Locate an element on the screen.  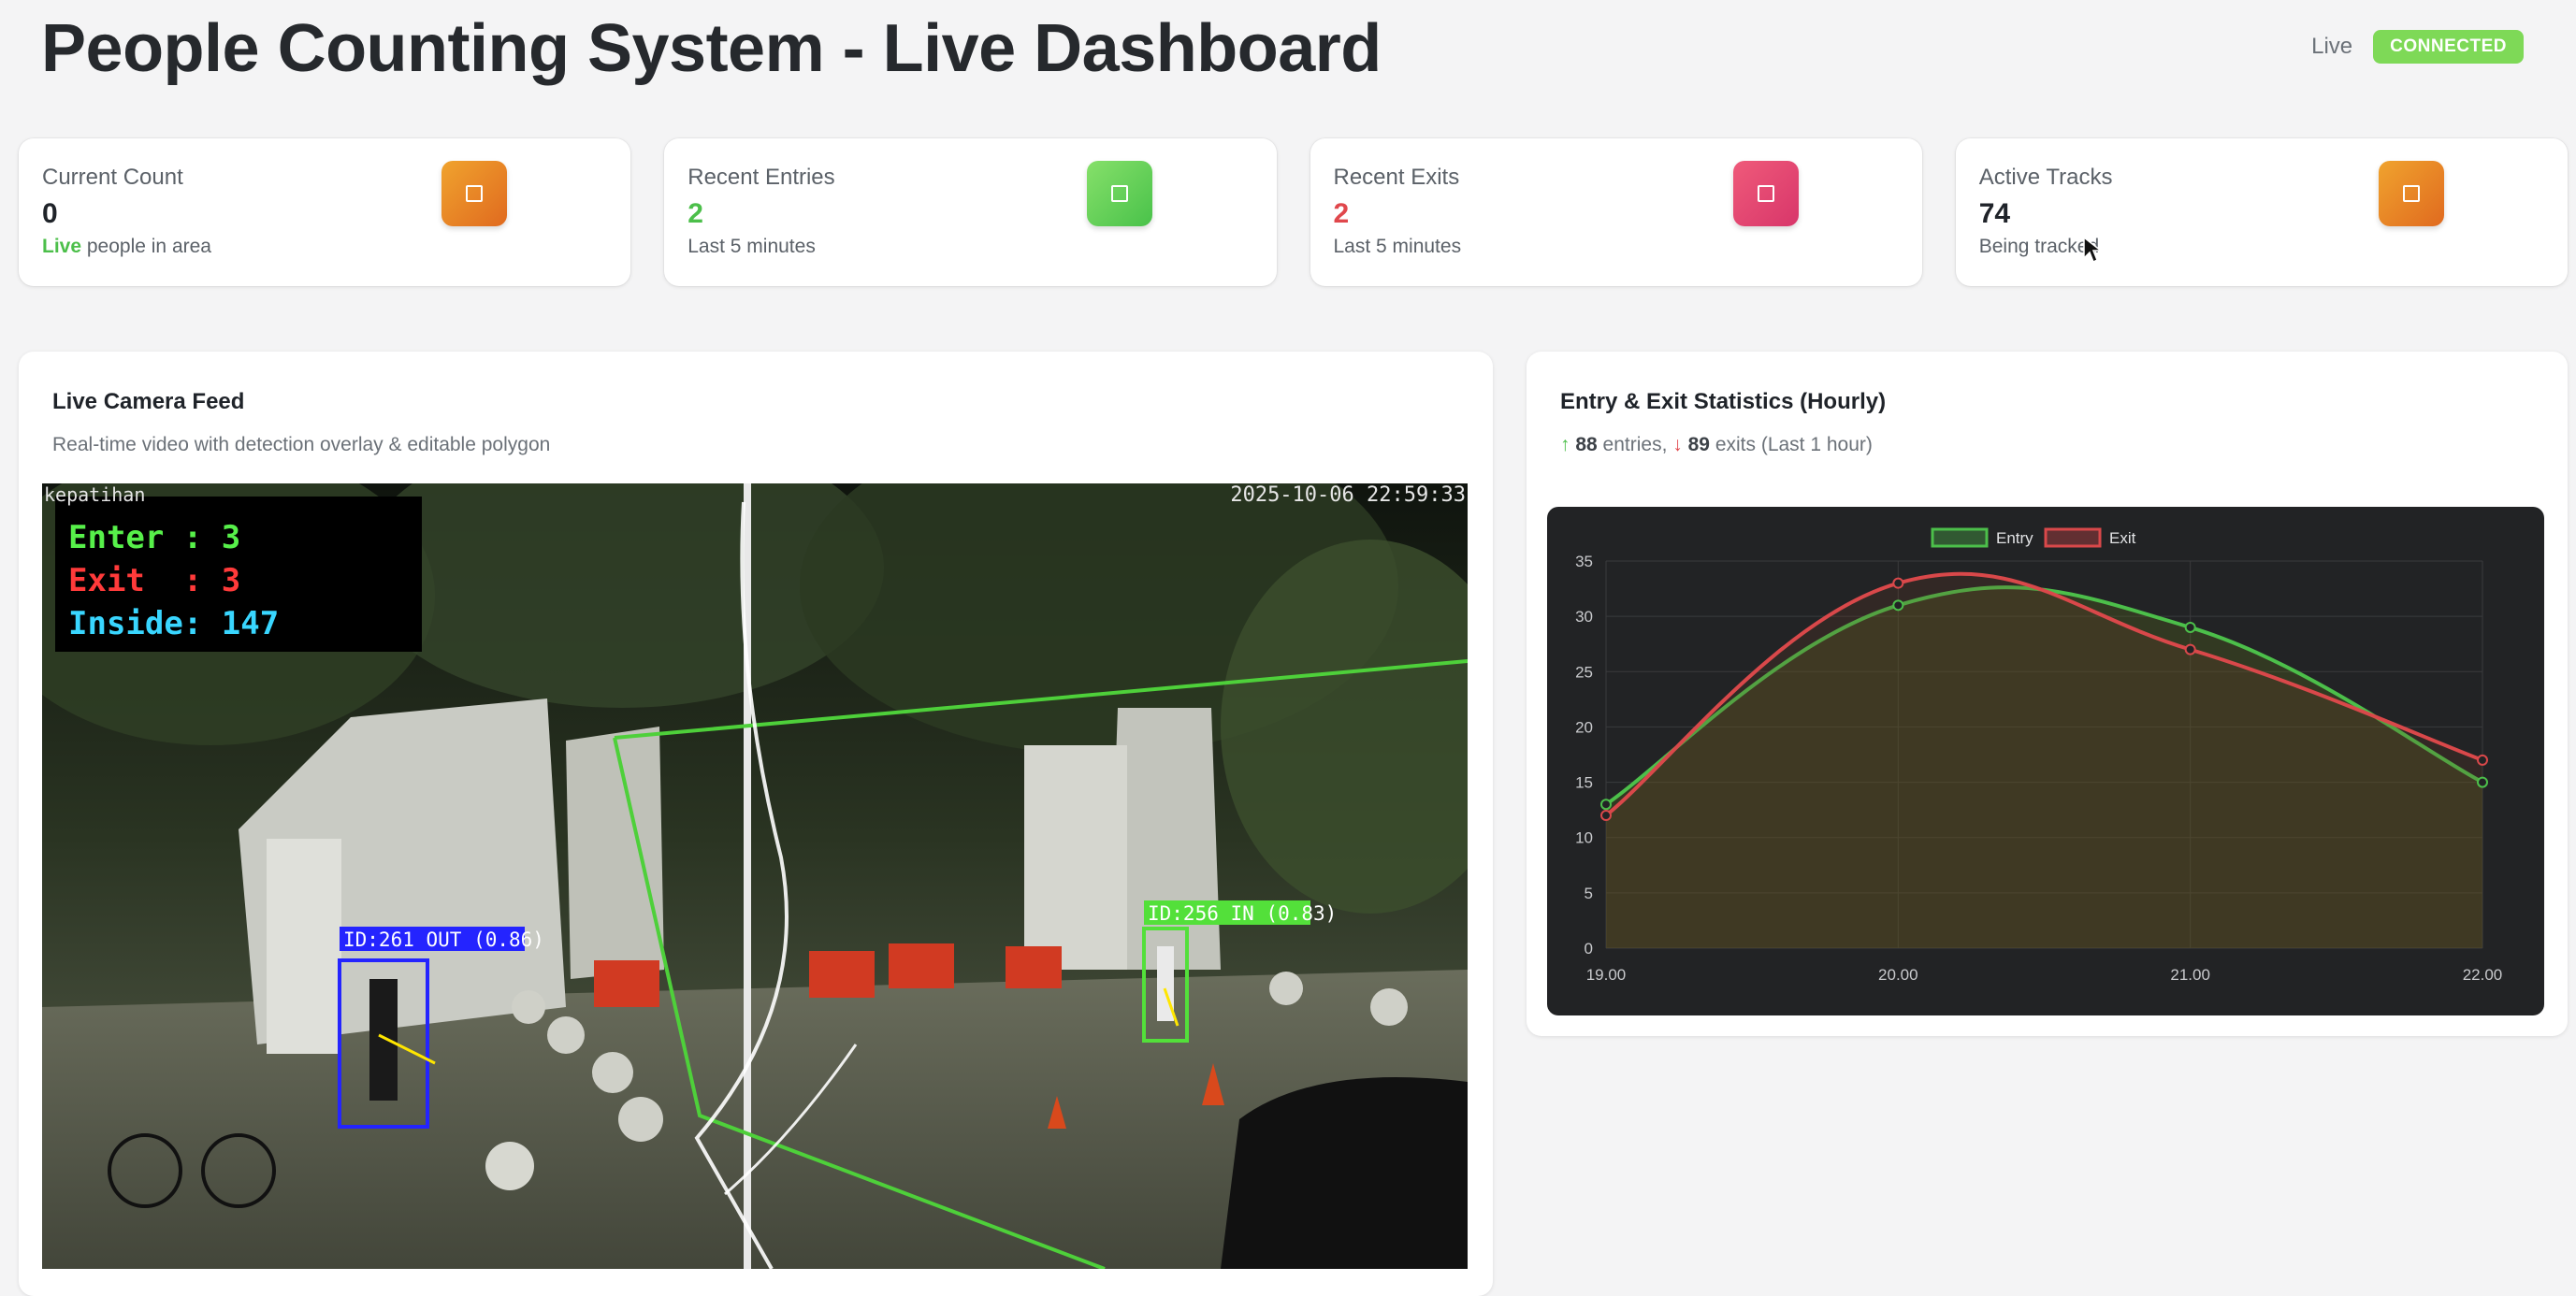
overlay-inside-count: Inside: 147 is located at coordinates (174, 623).